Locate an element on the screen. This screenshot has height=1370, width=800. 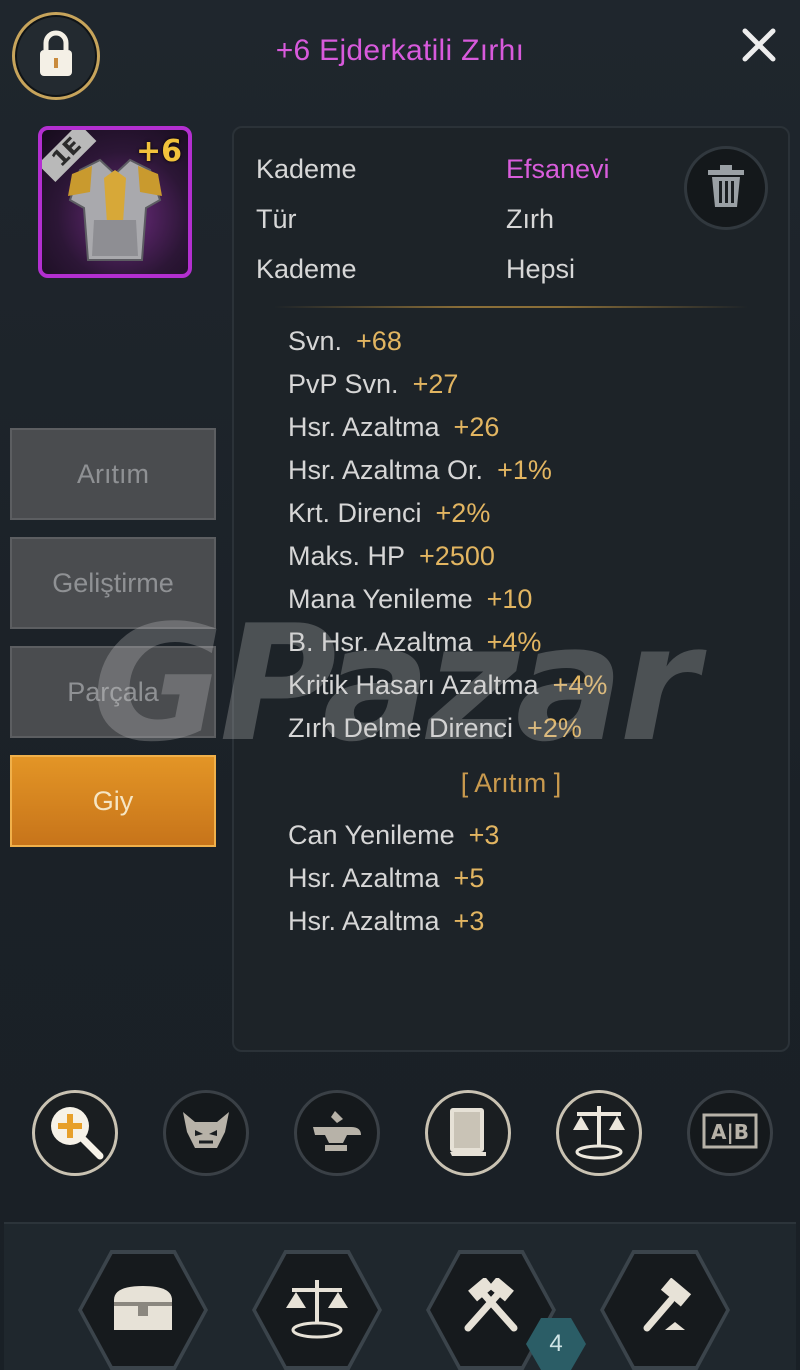
trade-scales-icon is located at coordinates (317, 1310).